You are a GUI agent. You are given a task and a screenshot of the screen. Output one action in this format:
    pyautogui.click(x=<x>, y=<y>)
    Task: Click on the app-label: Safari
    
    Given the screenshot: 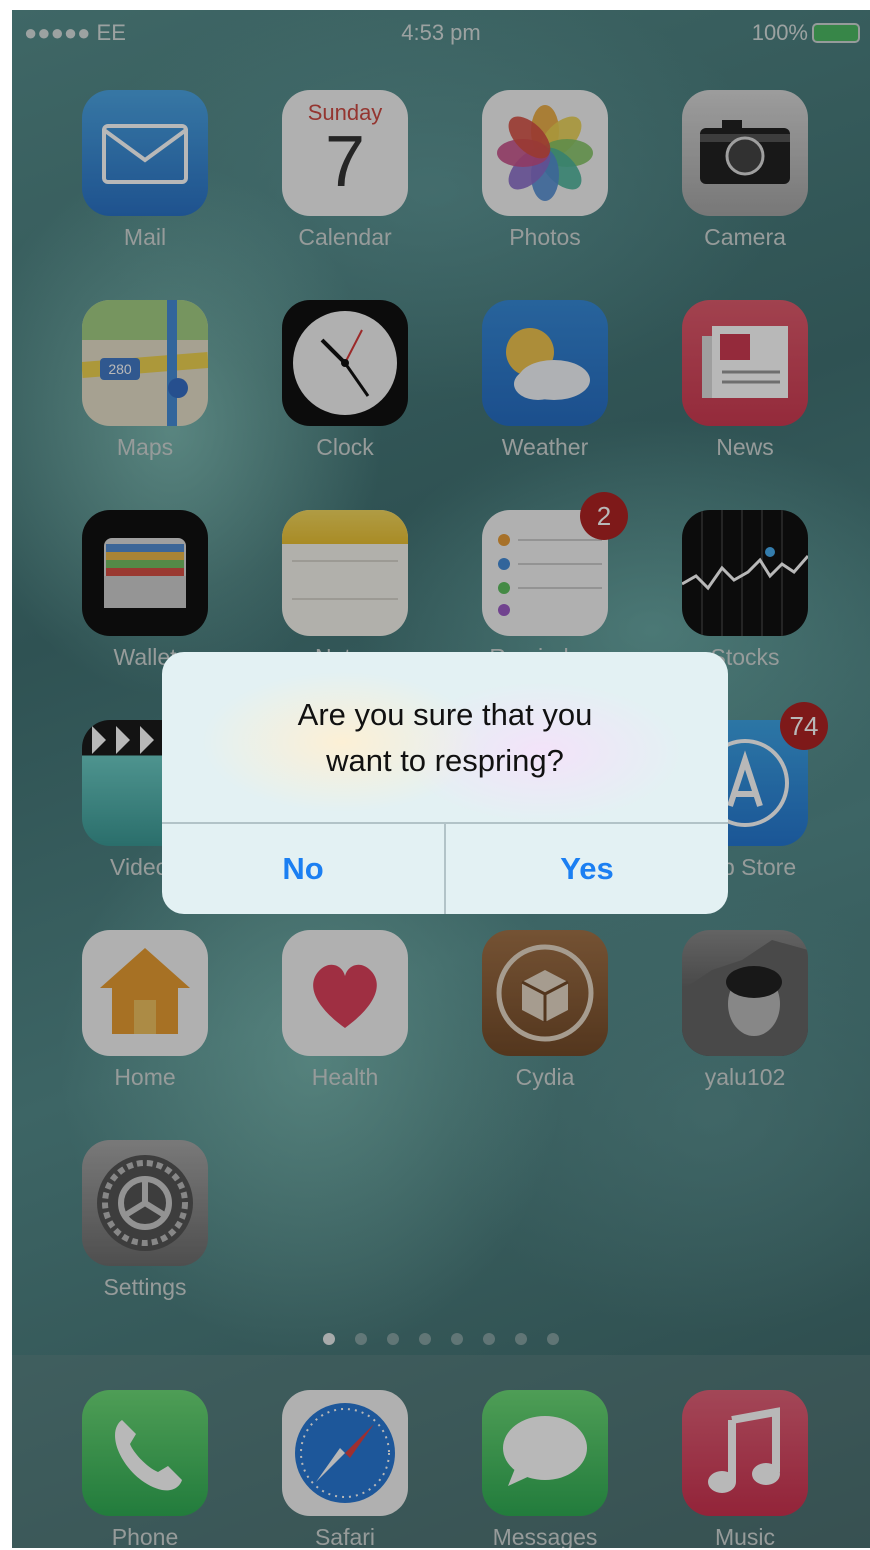 What is the action you would take?
    pyautogui.click(x=345, y=1536)
    